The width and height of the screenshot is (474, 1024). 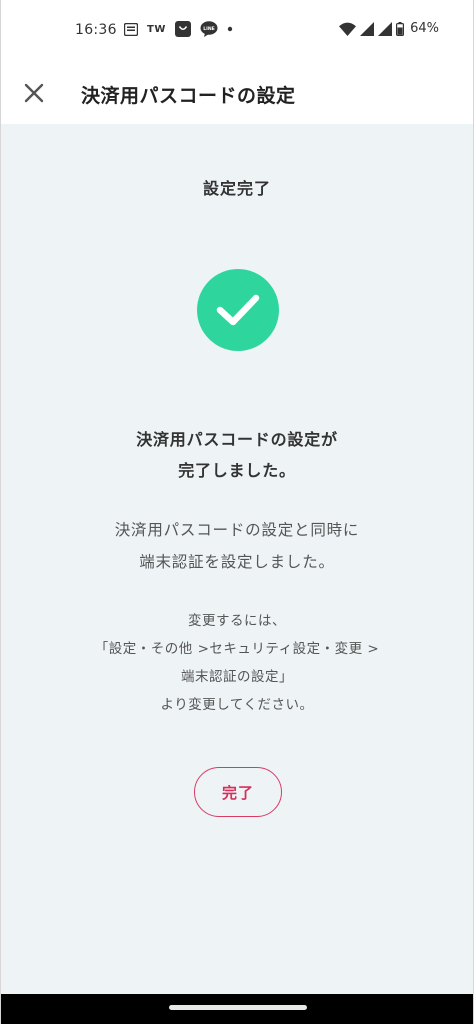 What do you see at coordinates (367, 28) in the screenshot?
I see `signal-icon` at bounding box center [367, 28].